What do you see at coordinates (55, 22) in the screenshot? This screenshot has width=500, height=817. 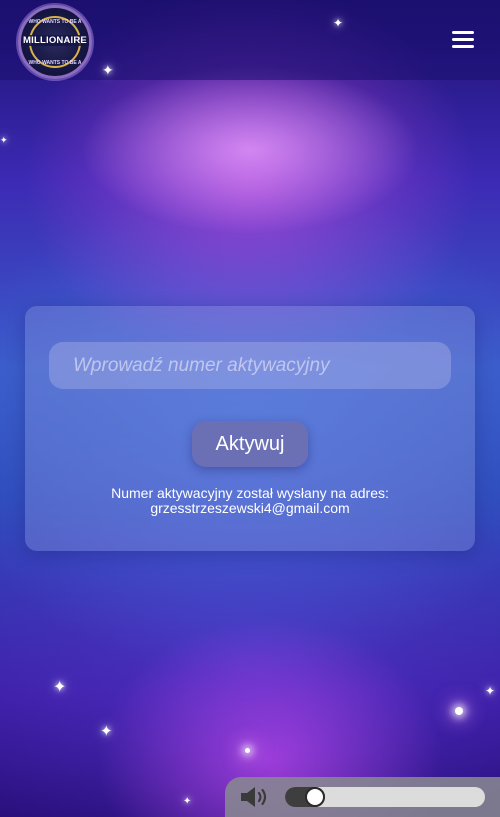 I see `logo-top-text: WHO WANTS TO BE A` at bounding box center [55, 22].